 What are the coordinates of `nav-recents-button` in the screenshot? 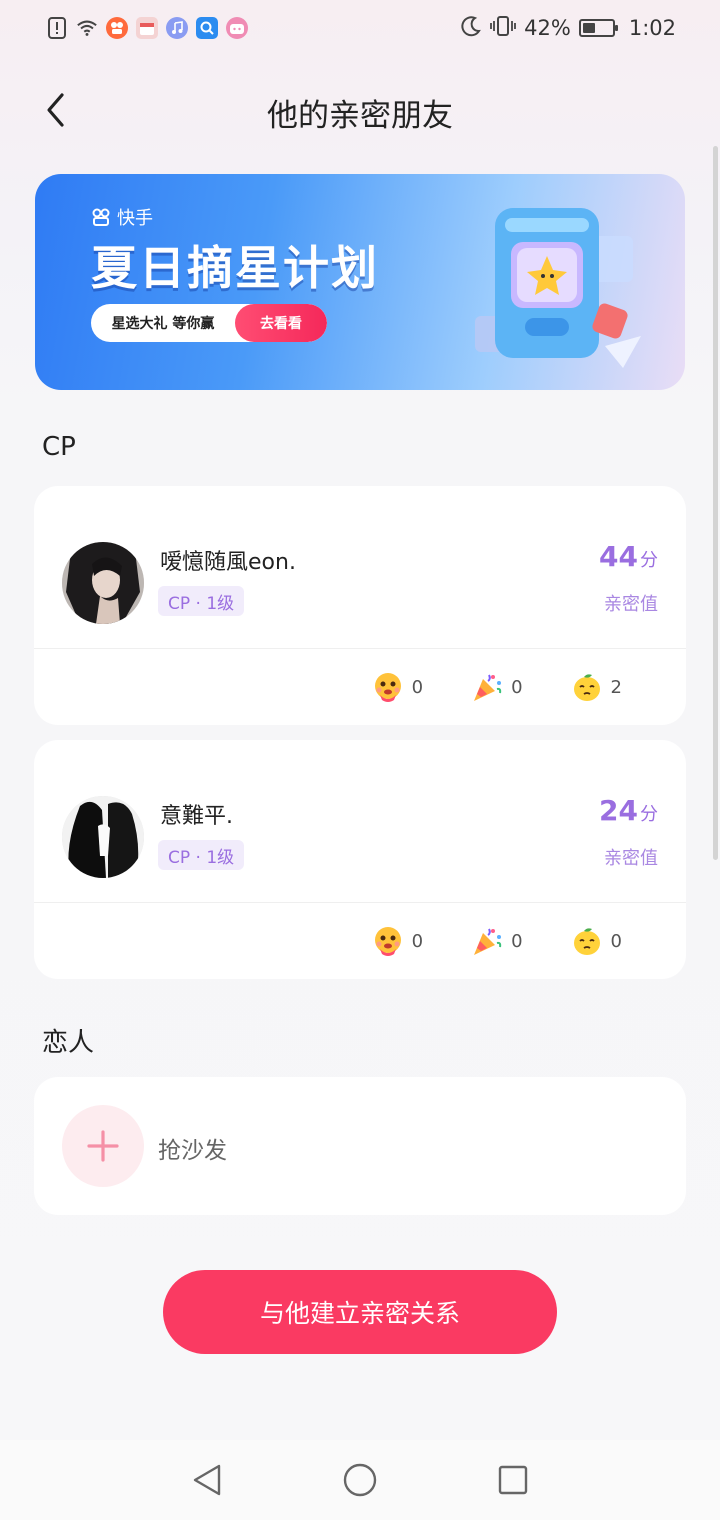 It's located at (513, 1480).